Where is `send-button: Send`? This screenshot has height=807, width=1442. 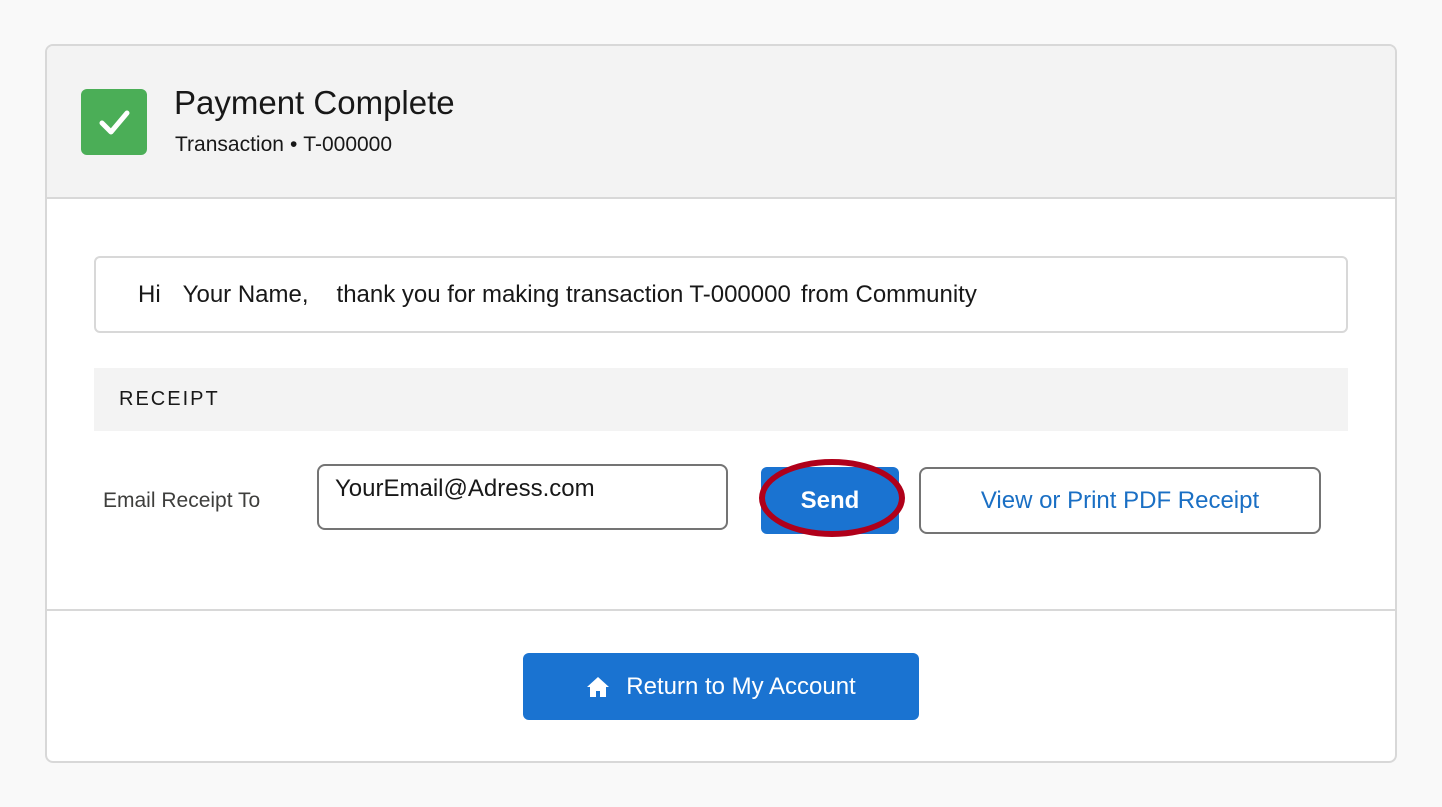
send-button: Send is located at coordinates (830, 500).